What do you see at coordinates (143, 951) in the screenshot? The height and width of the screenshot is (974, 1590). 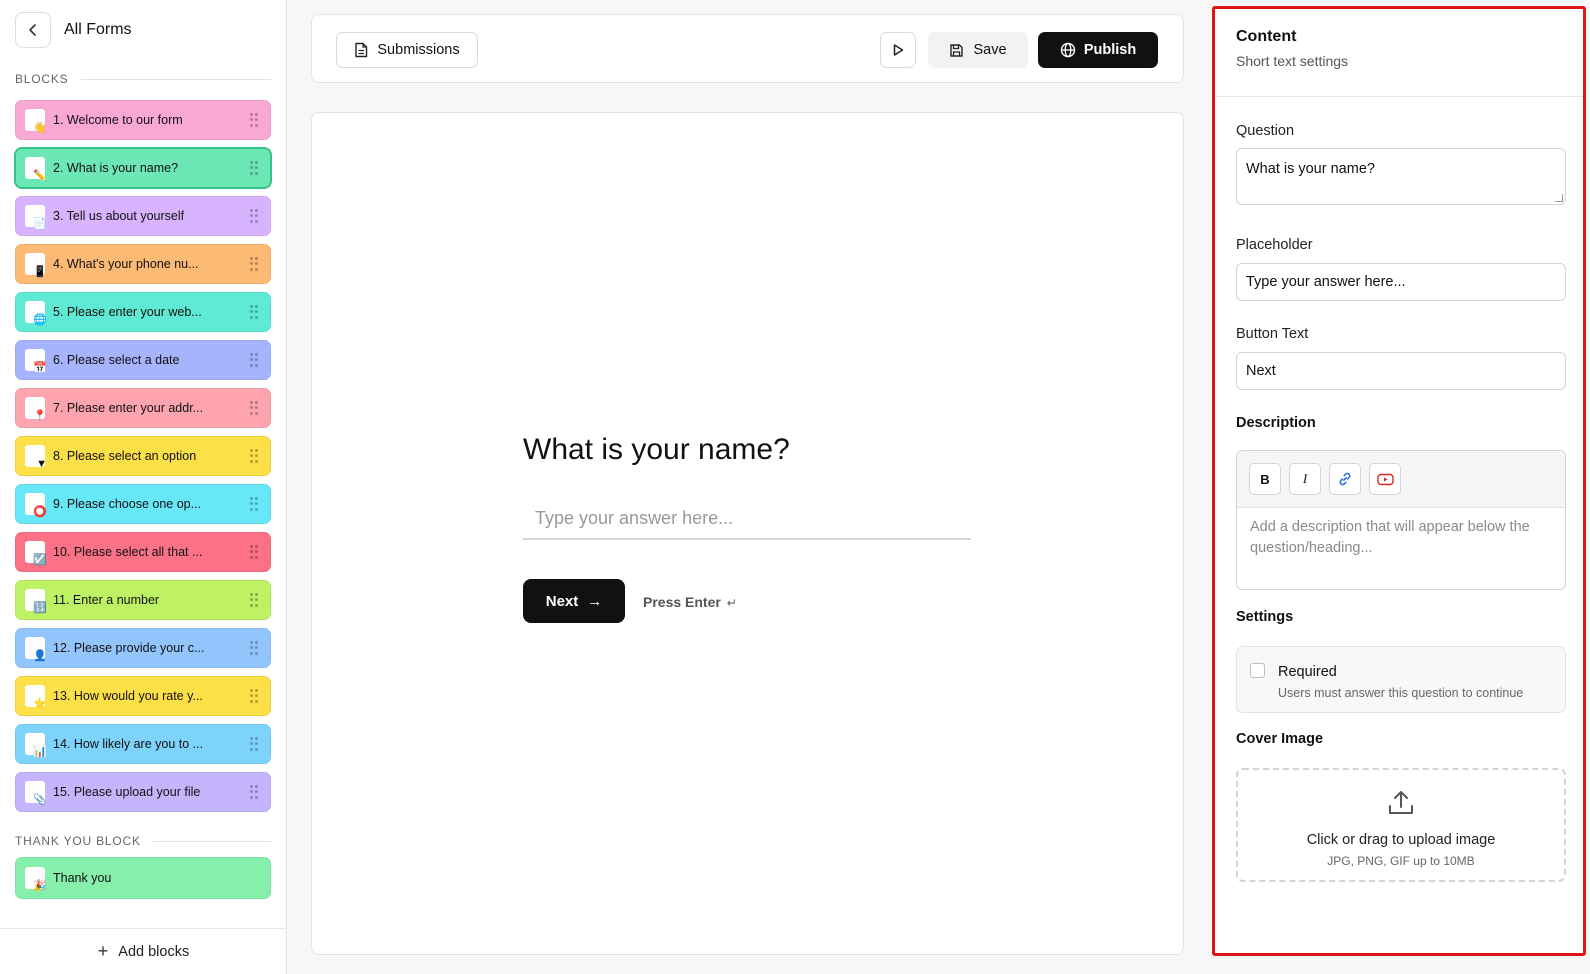 I see `add-blocks-button: + Add blocks` at bounding box center [143, 951].